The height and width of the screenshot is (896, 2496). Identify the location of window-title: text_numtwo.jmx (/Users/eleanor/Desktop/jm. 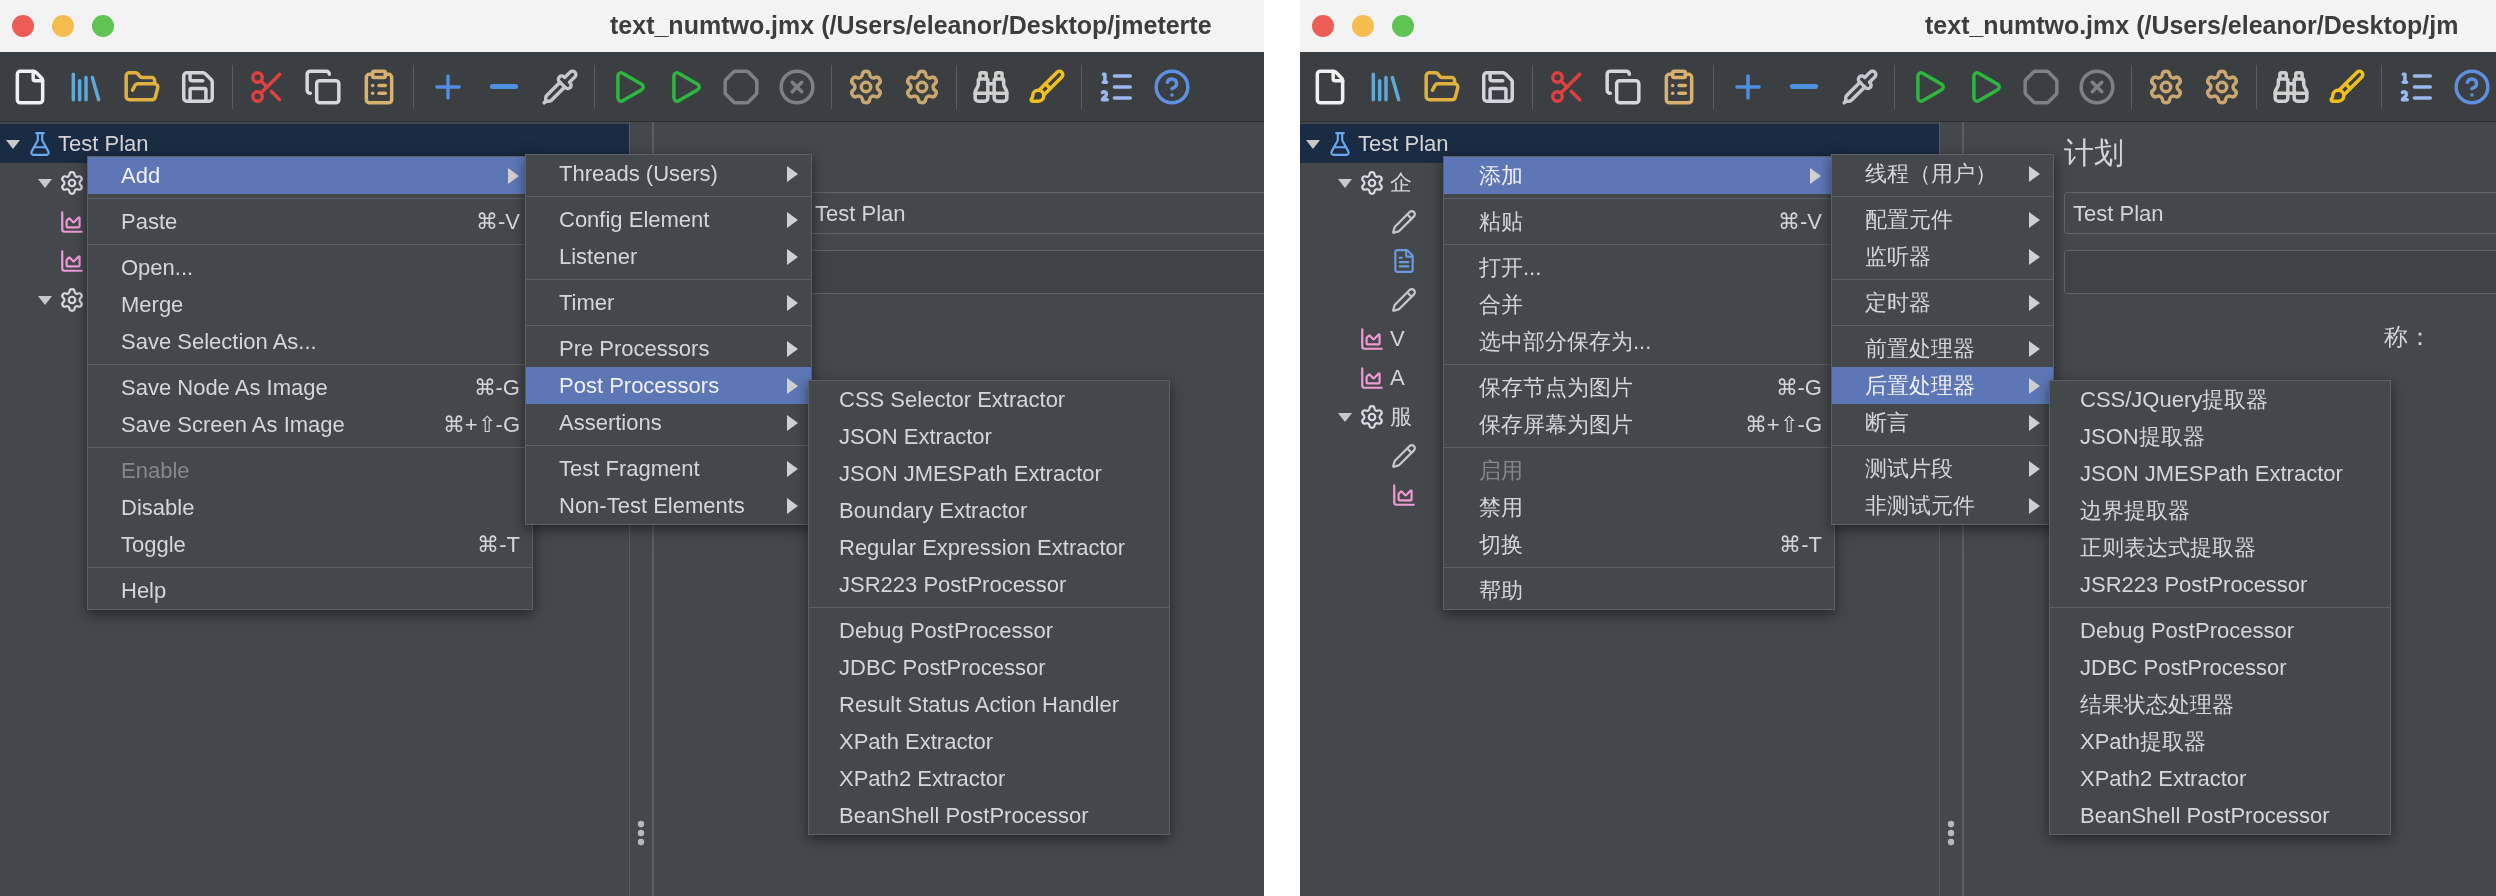
(2192, 26).